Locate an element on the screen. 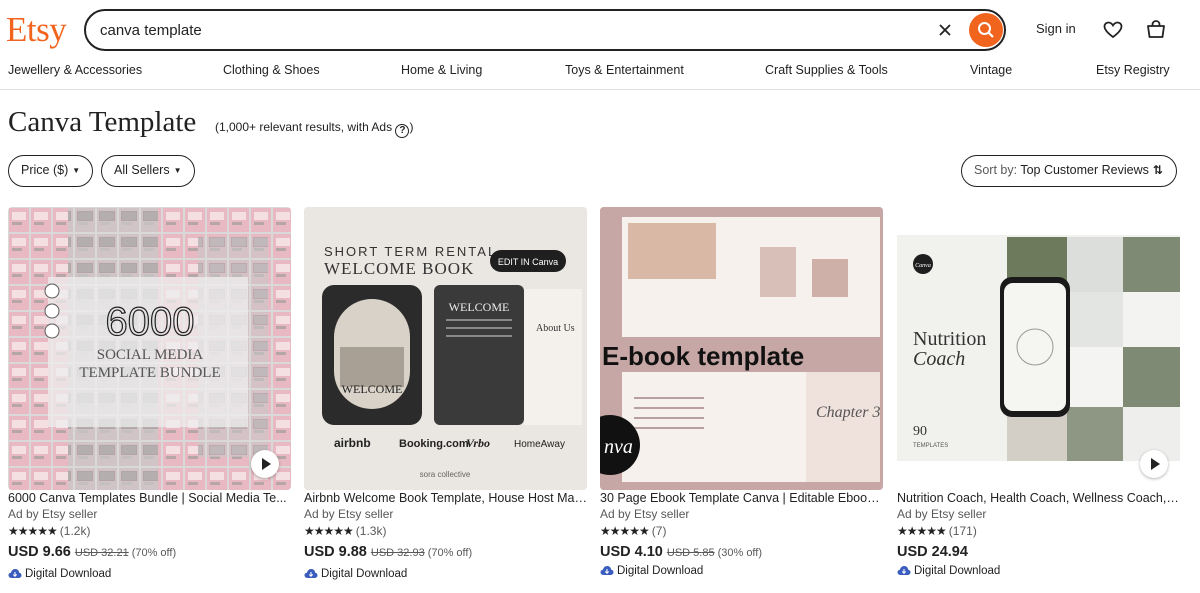 This screenshot has width=1200, height=593. category-craft: Craft Supplies & Tools is located at coordinates (826, 70).